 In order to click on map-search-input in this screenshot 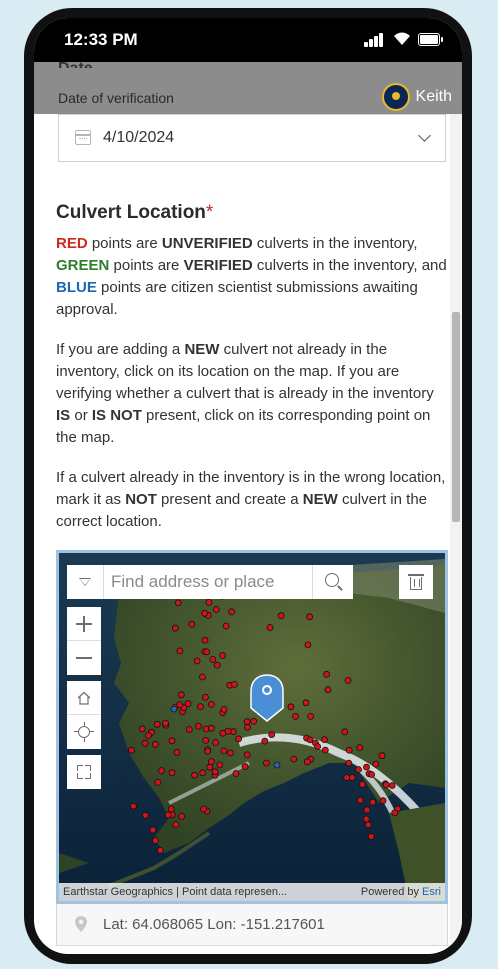, I will do `click(209, 582)`.